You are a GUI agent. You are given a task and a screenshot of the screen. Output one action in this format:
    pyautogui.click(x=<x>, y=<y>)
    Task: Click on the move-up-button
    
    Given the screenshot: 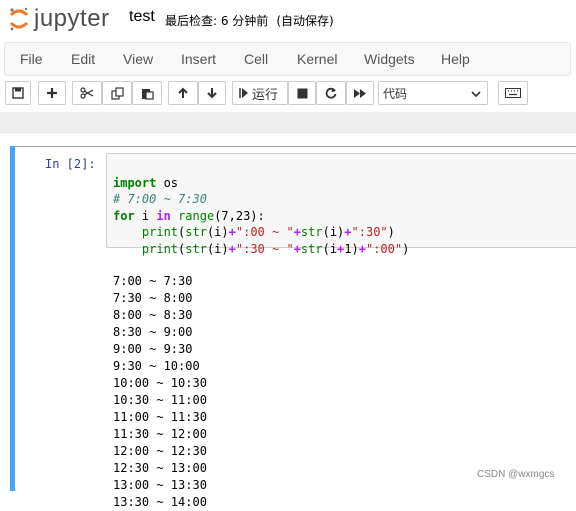 What is the action you would take?
    pyautogui.click(x=183, y=93)
    